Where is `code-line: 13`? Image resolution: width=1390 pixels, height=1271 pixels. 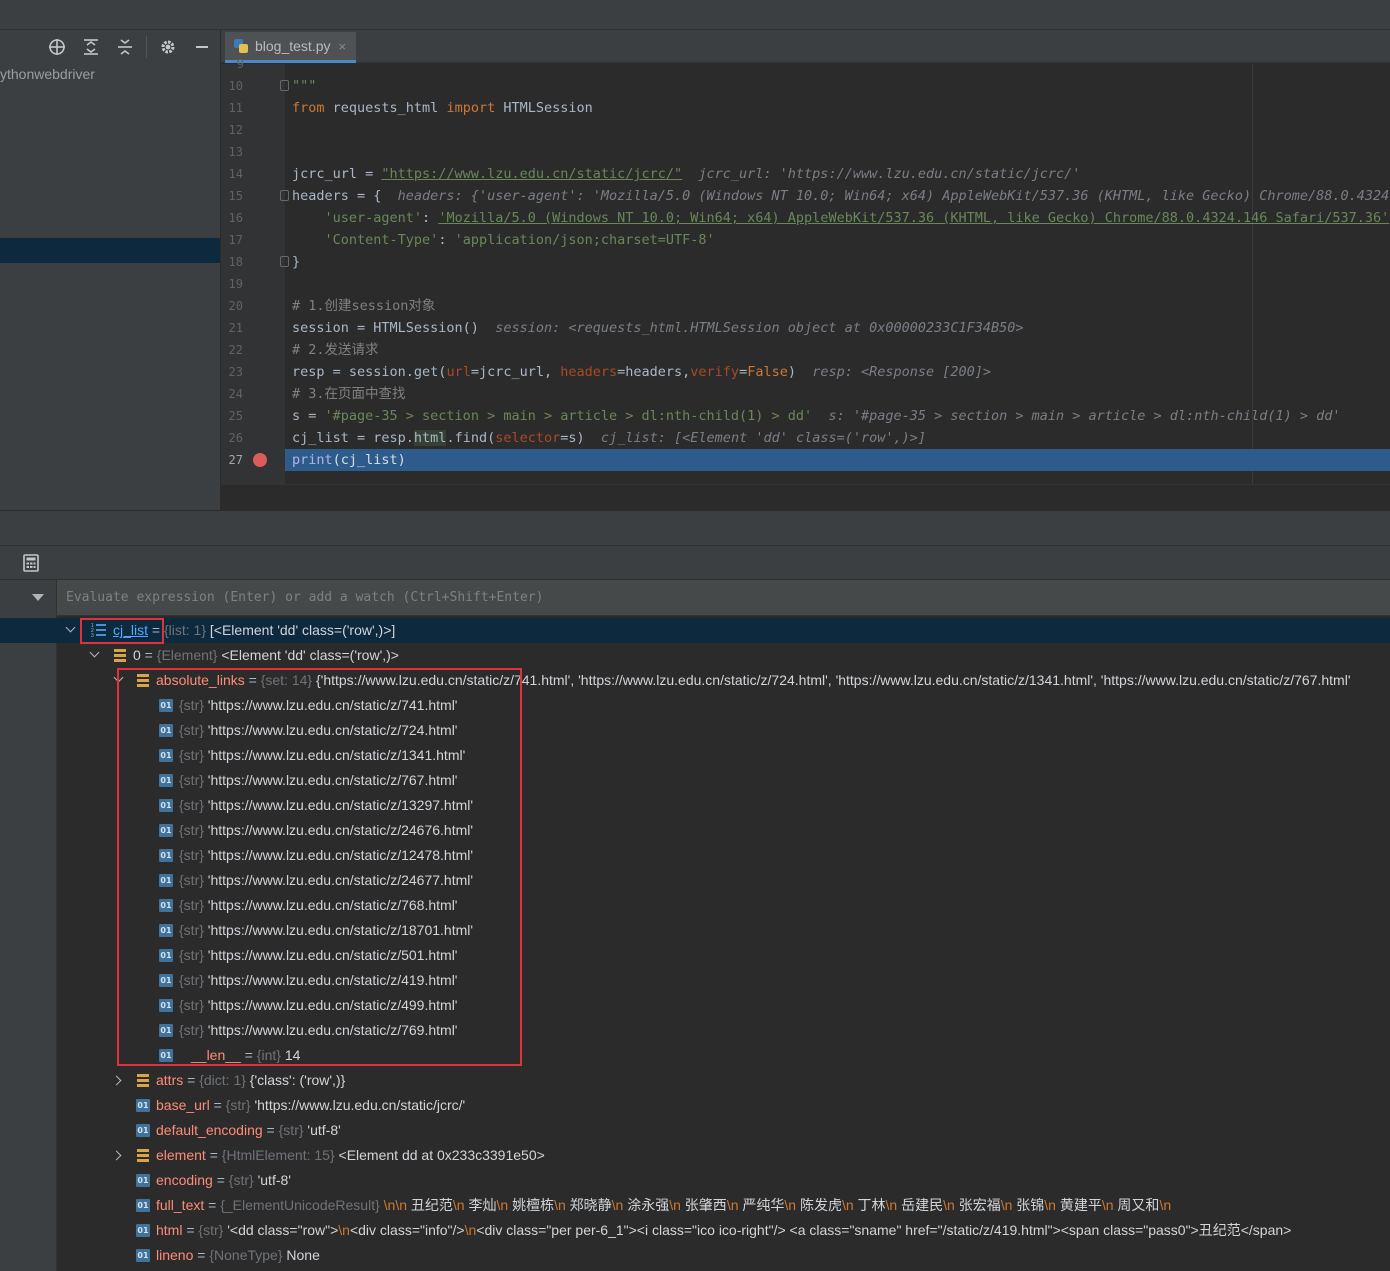
code-line: 13 is located at coordinates (805, 152).